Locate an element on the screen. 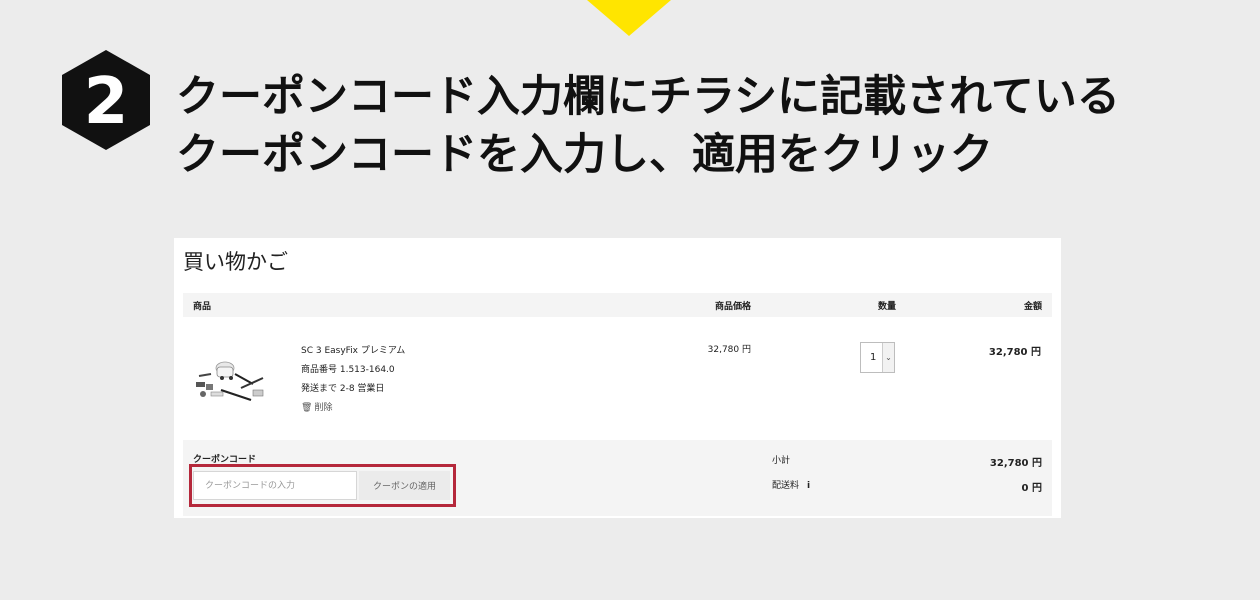  delete-label: 削除 is located at coordinates (323, 408).